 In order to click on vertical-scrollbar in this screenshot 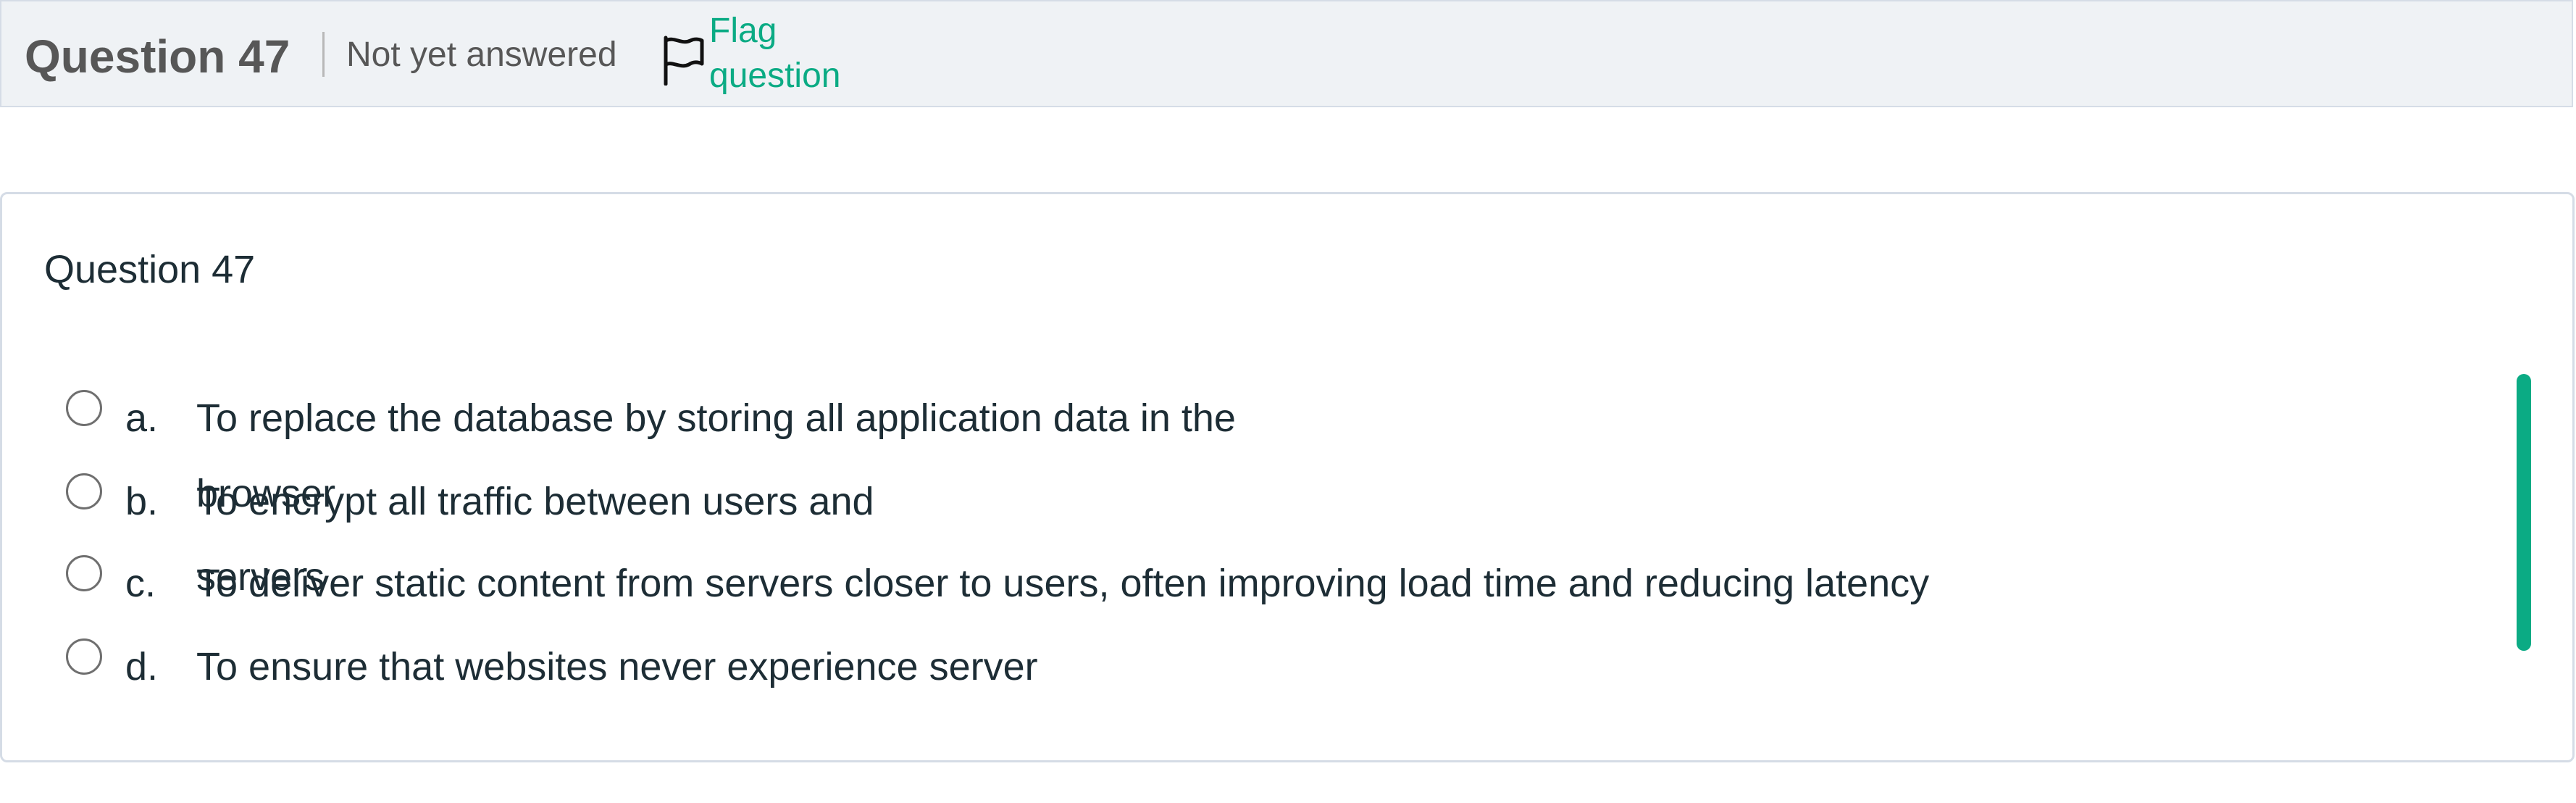, I will do `click(2524, 512)`.